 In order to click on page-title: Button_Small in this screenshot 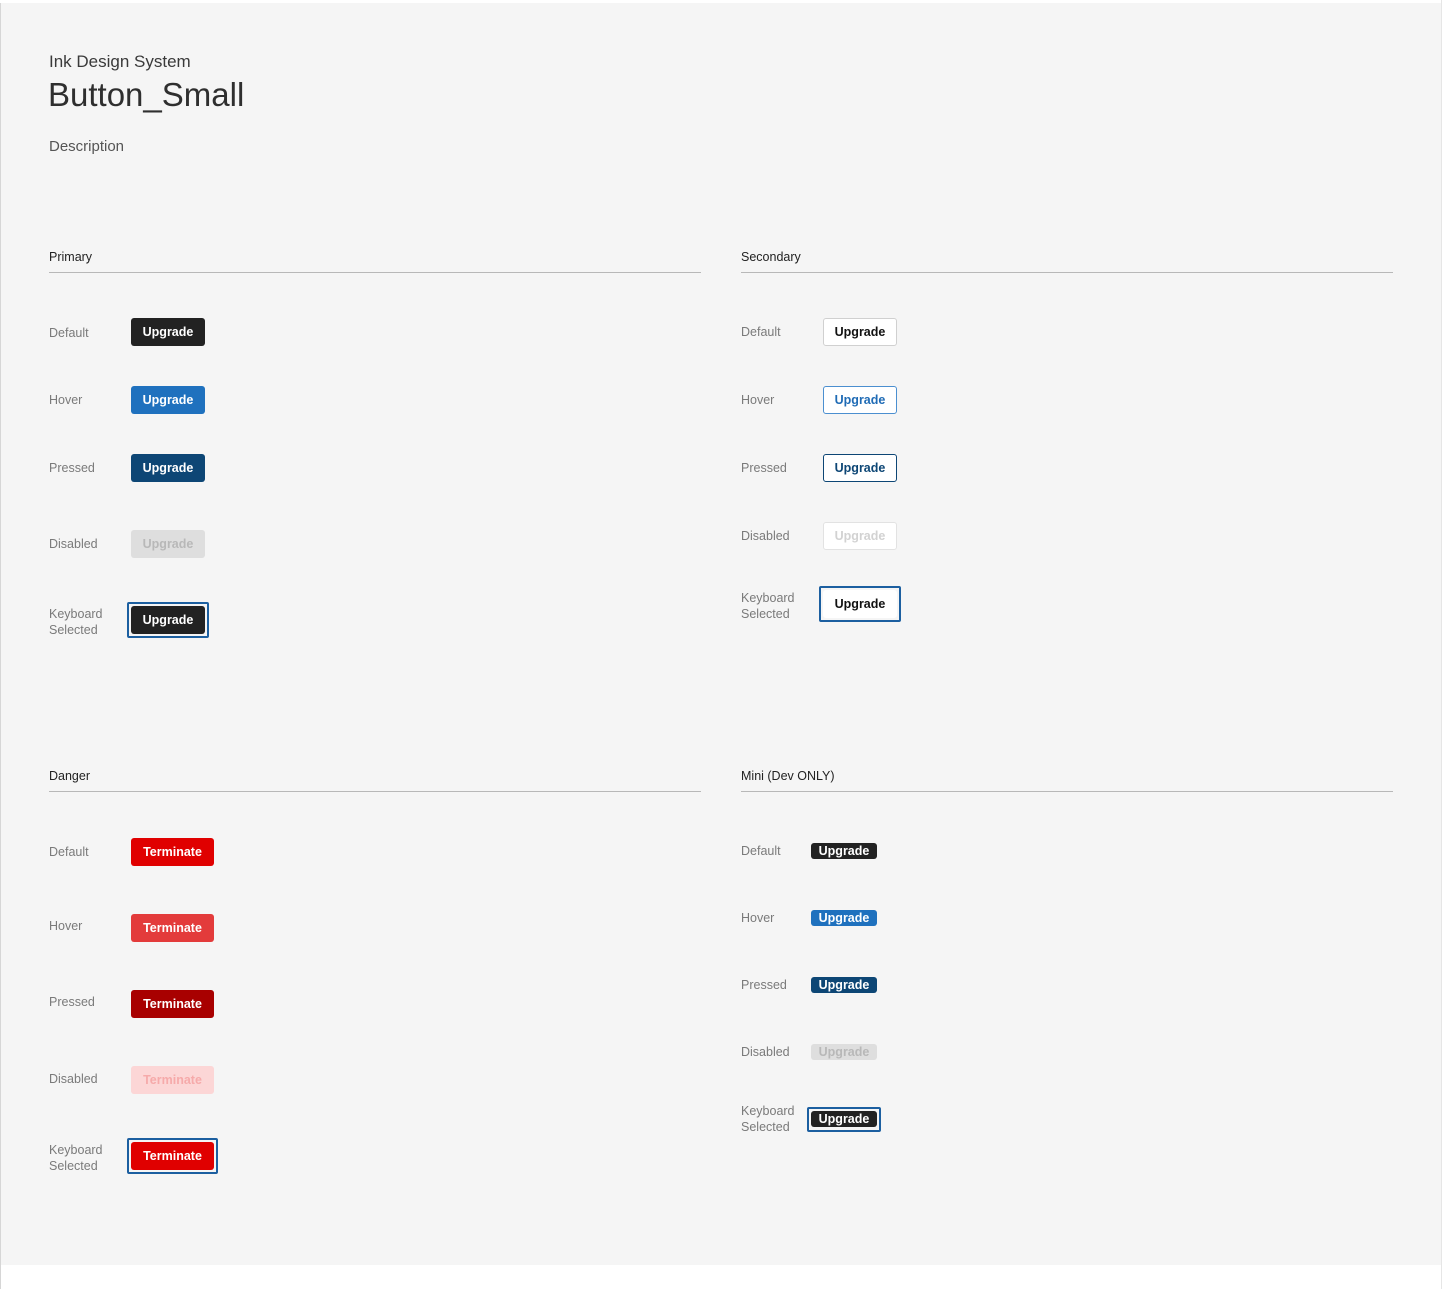, I will do `click(146, 94)`.